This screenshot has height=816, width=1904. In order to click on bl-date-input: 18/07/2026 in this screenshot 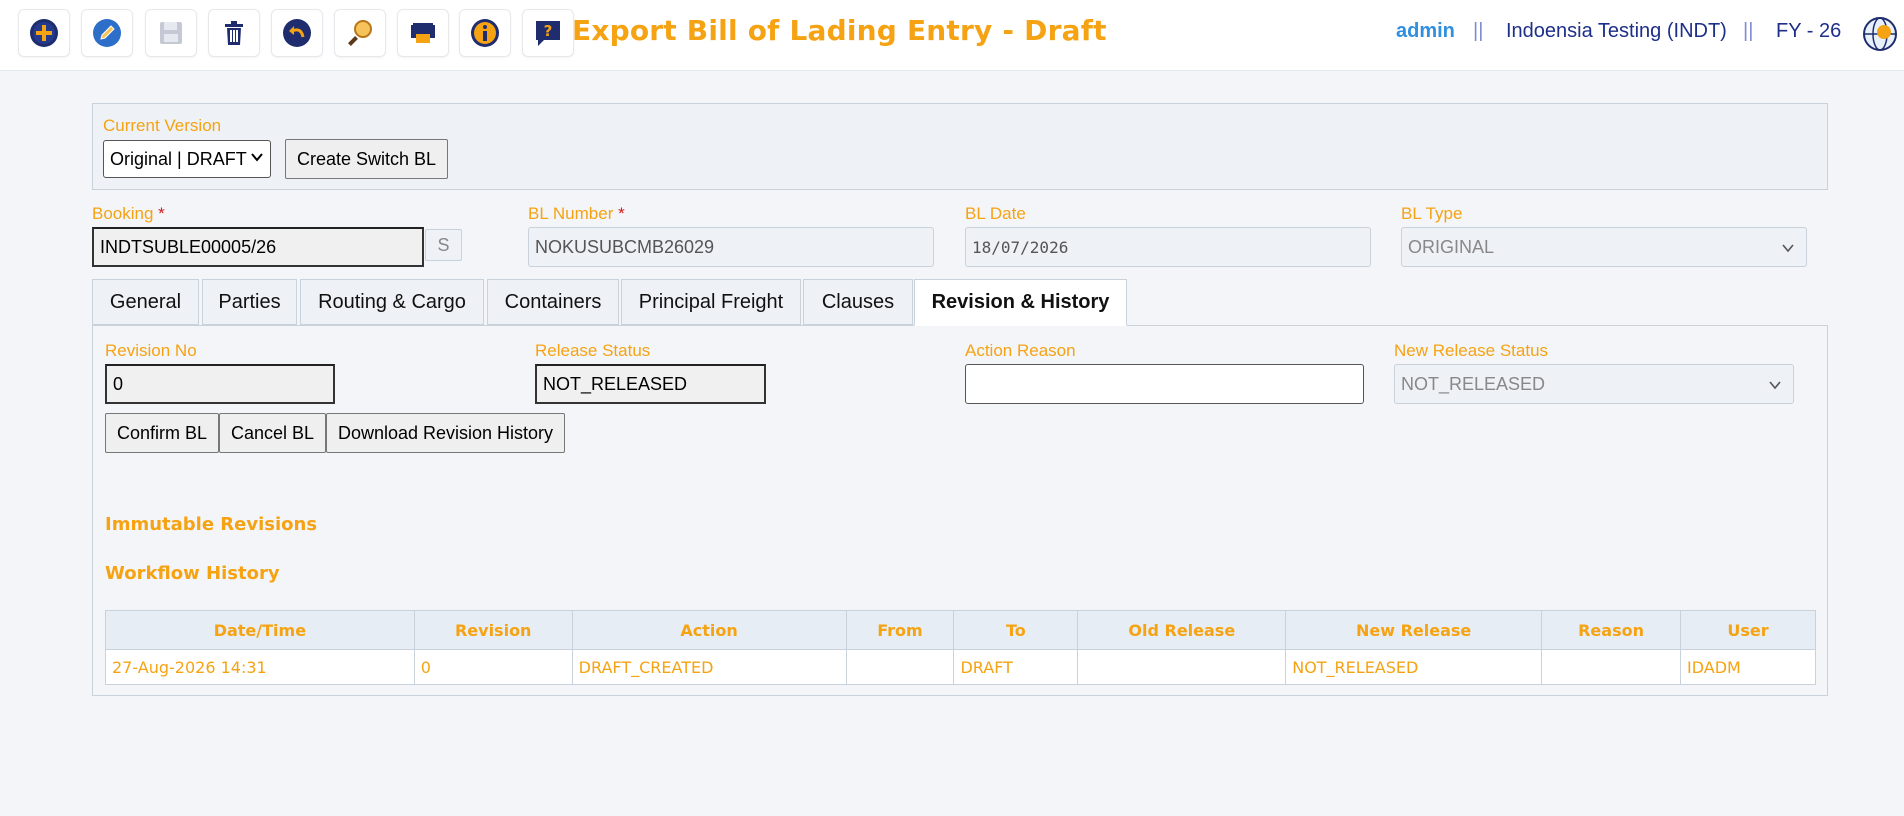, I will do `click(1168, 247)`.